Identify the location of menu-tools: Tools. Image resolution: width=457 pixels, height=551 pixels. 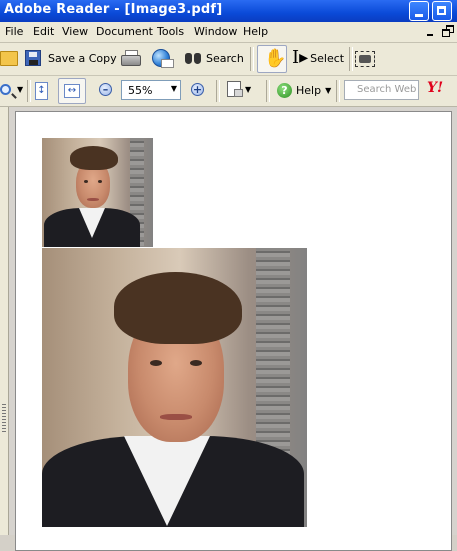
(170, 31).